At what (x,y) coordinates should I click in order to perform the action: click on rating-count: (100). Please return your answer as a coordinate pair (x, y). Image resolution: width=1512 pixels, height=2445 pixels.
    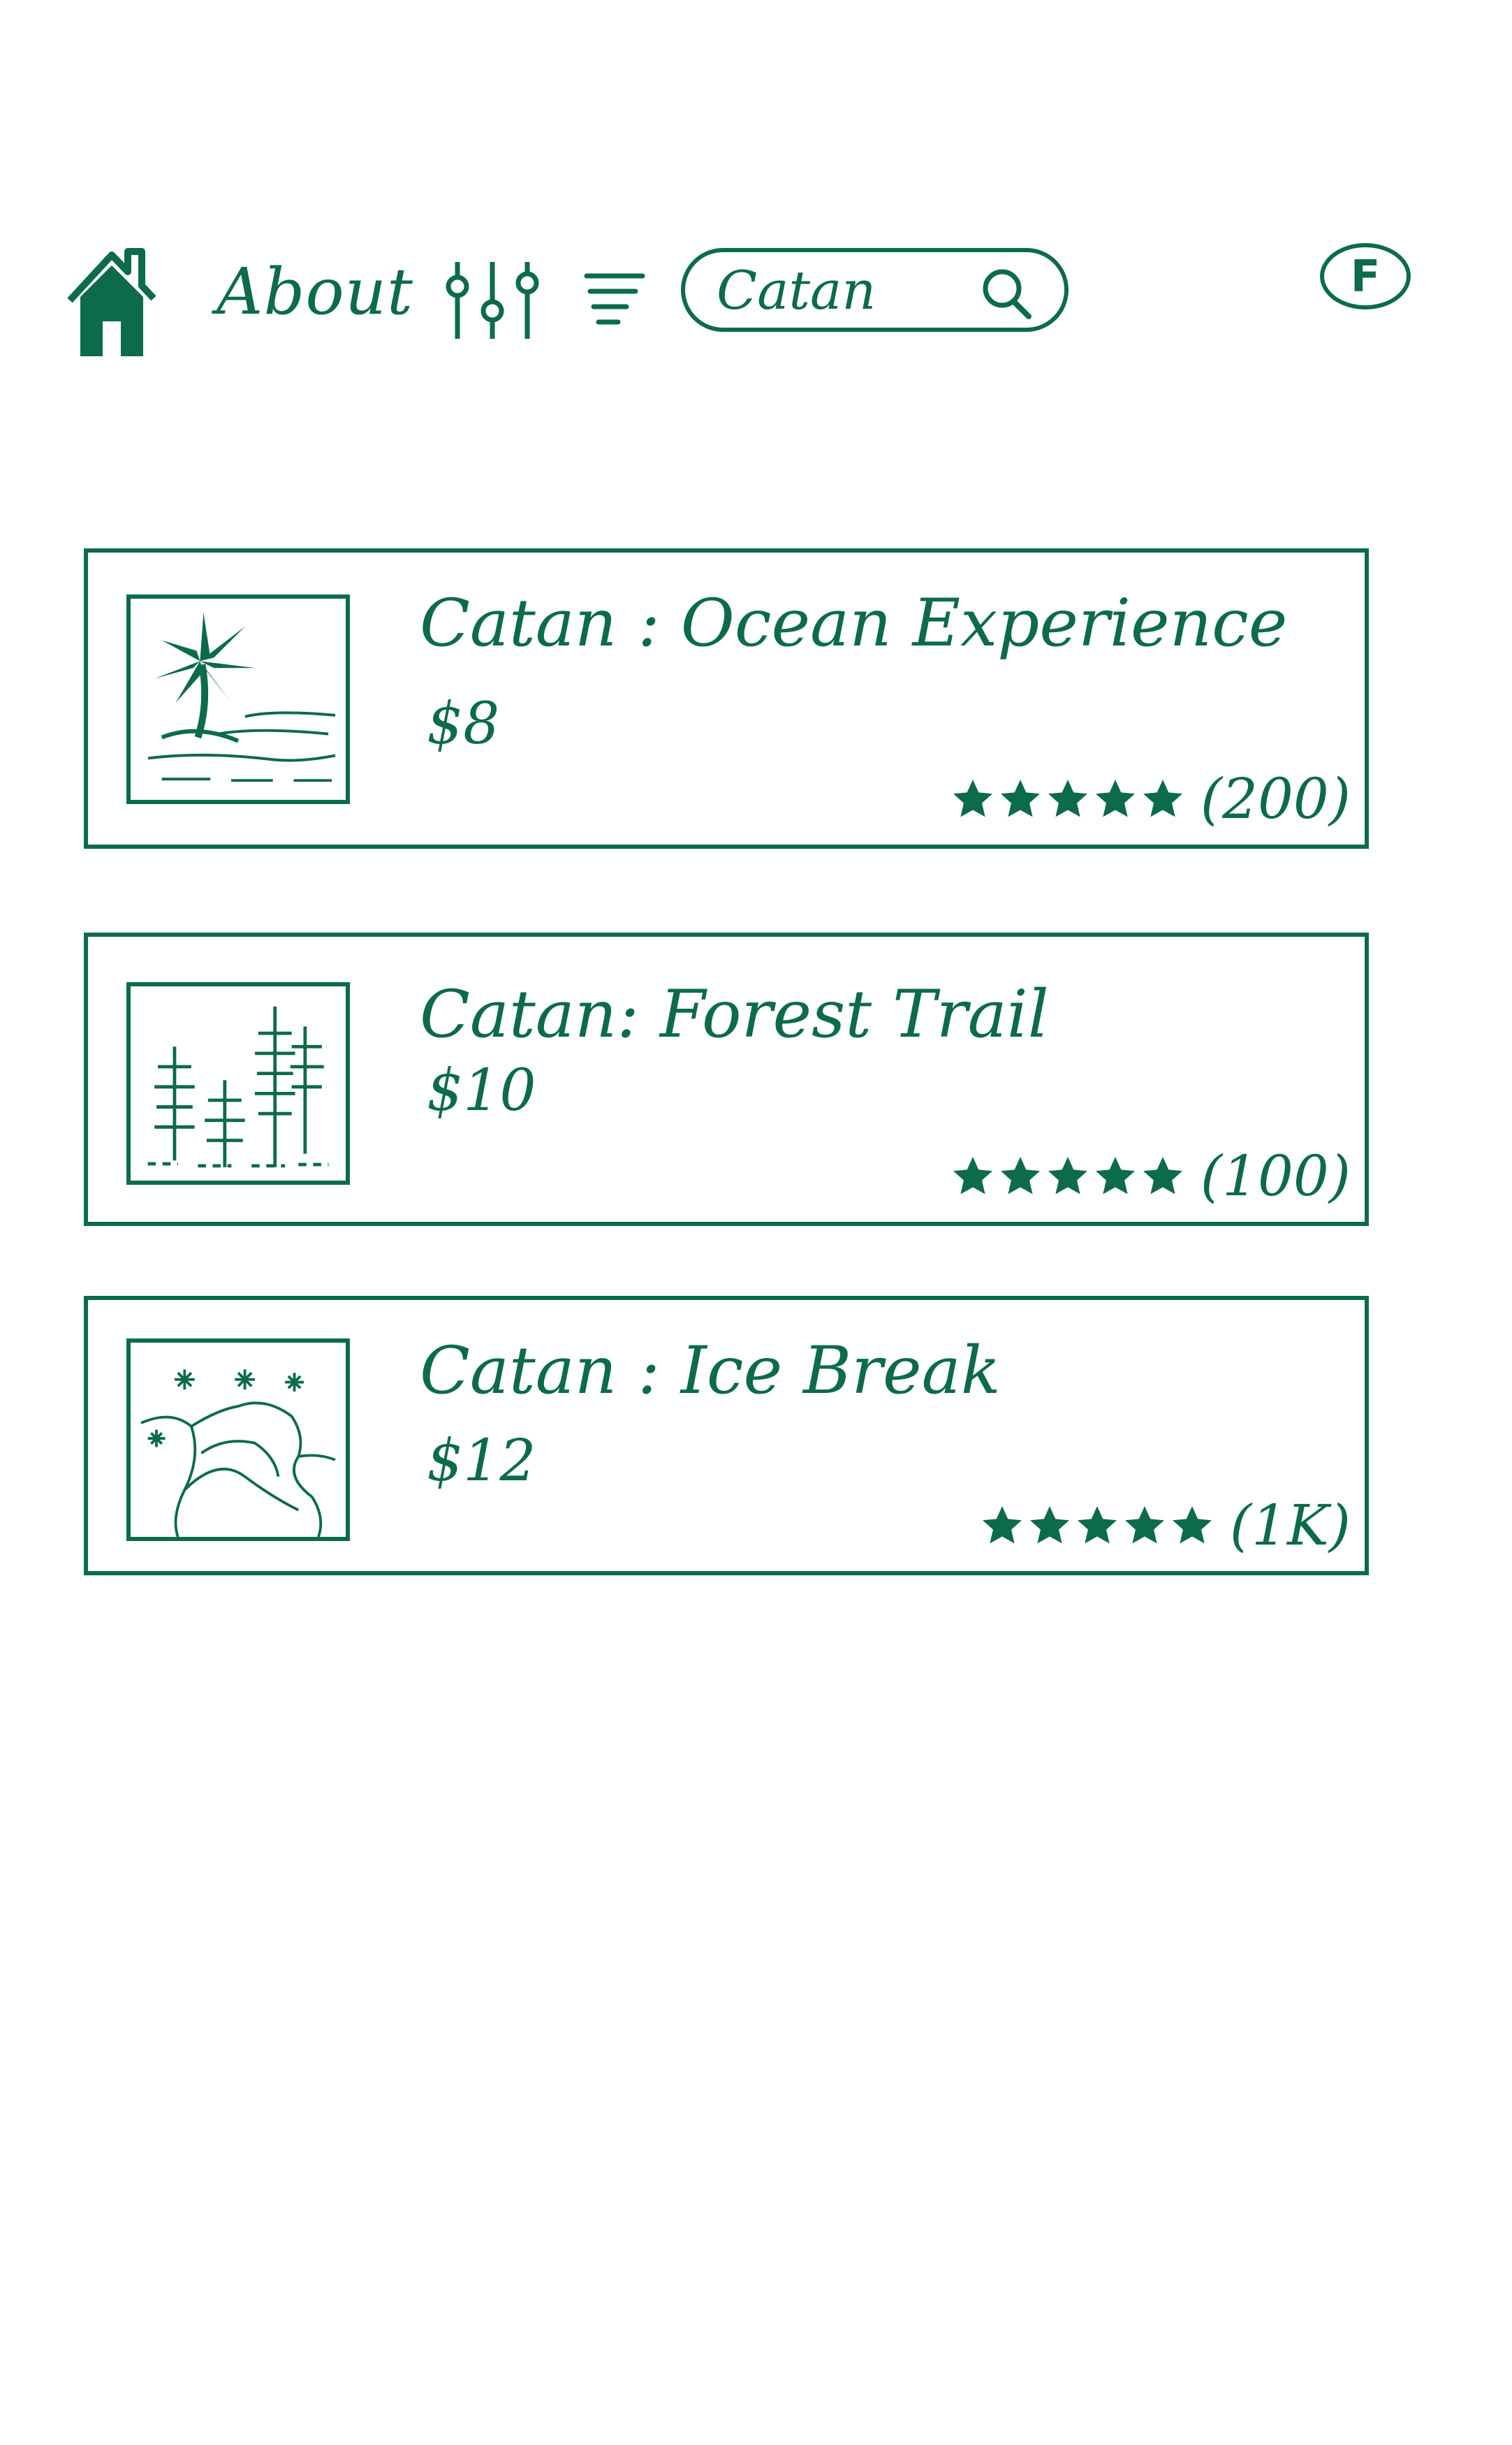
    Looking at the image, I should click on (1276, 1176).